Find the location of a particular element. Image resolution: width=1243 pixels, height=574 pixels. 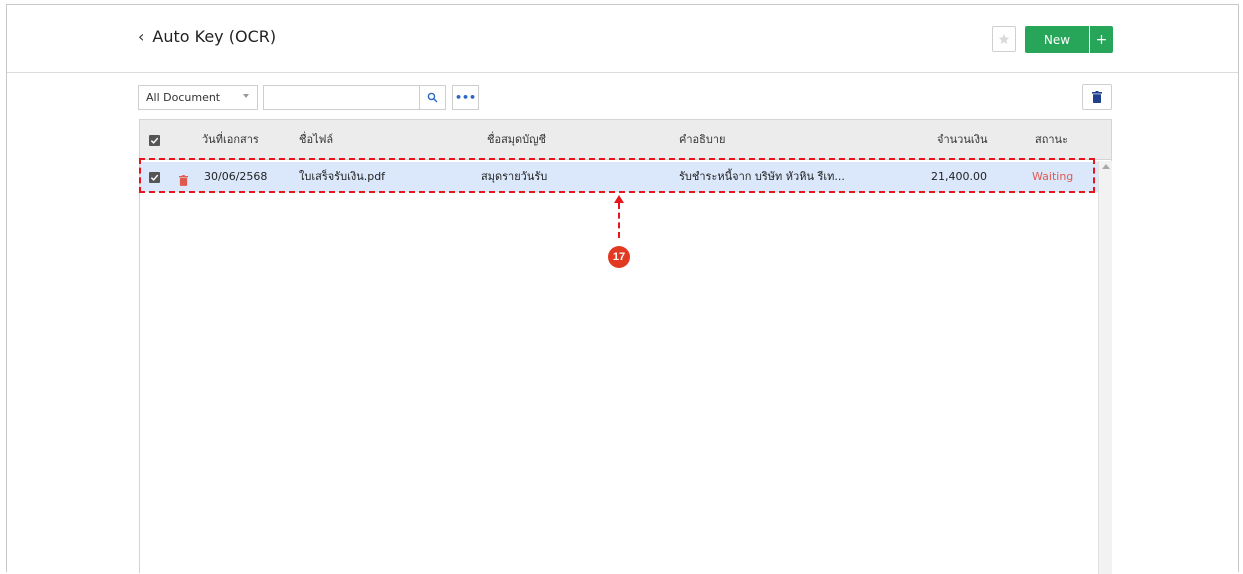

search-input is located at coordinates (341, 97).